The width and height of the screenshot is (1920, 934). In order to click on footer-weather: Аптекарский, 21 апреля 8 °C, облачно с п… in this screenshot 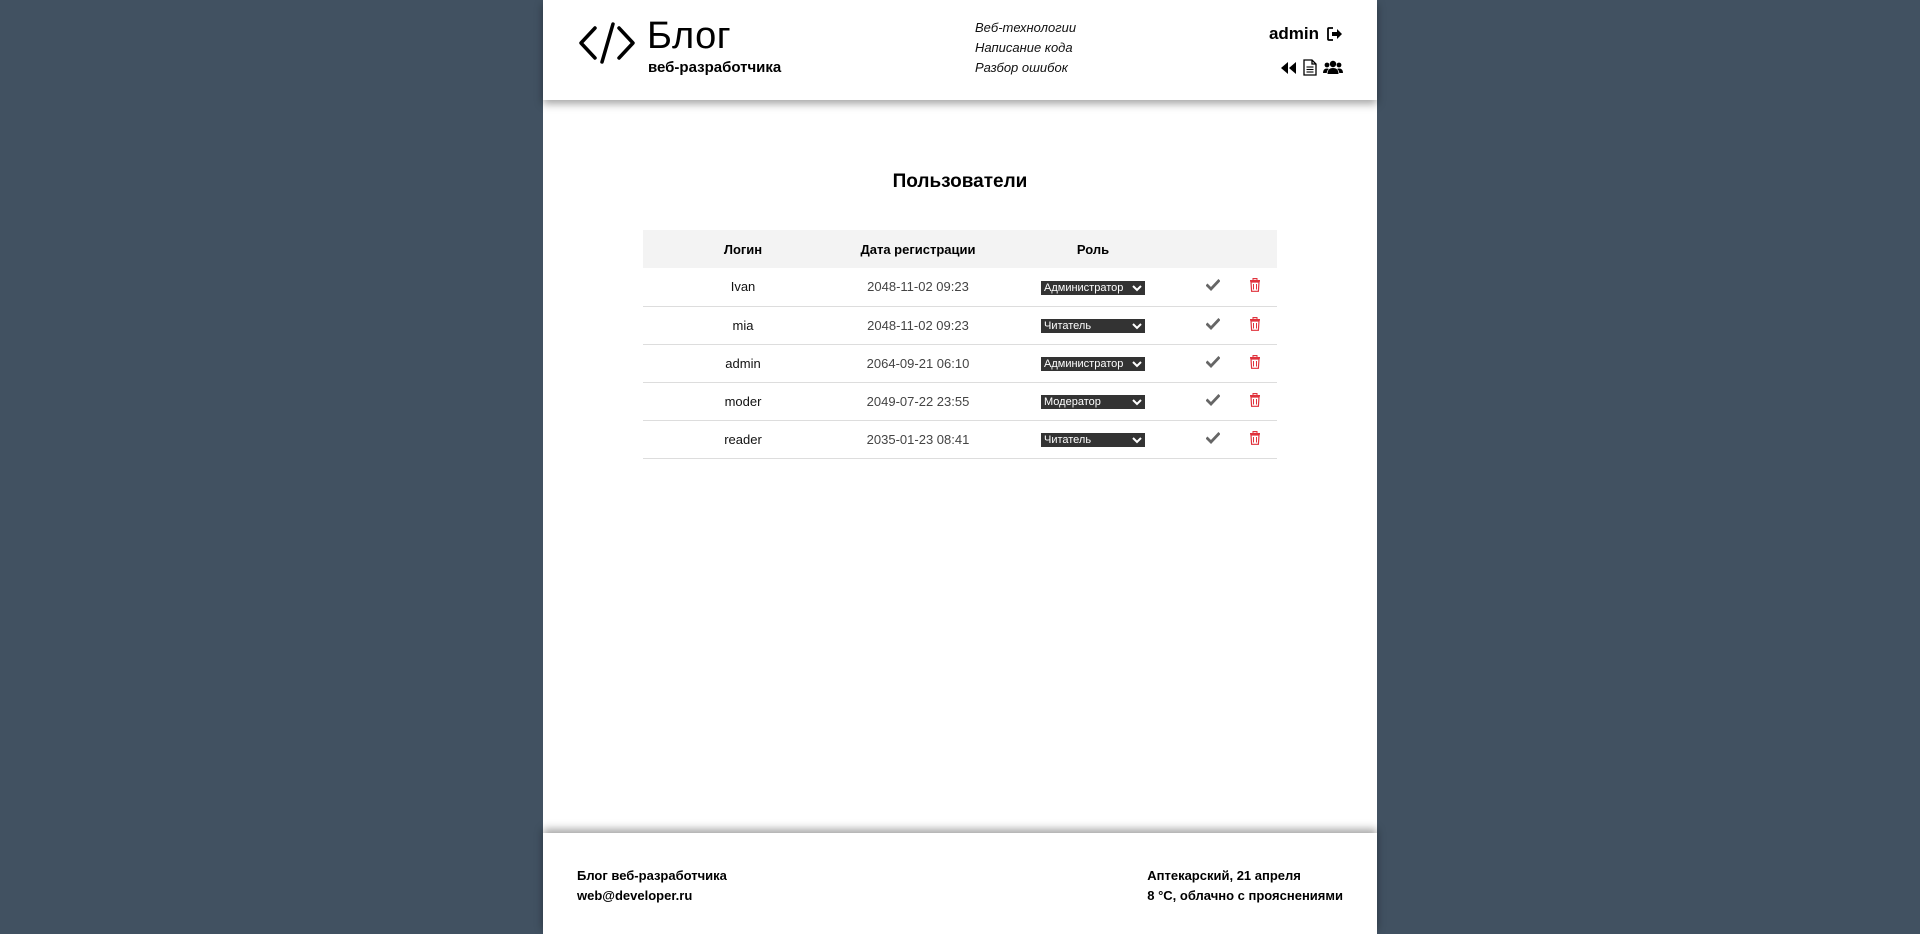, I will do `click(1245, 886)`.